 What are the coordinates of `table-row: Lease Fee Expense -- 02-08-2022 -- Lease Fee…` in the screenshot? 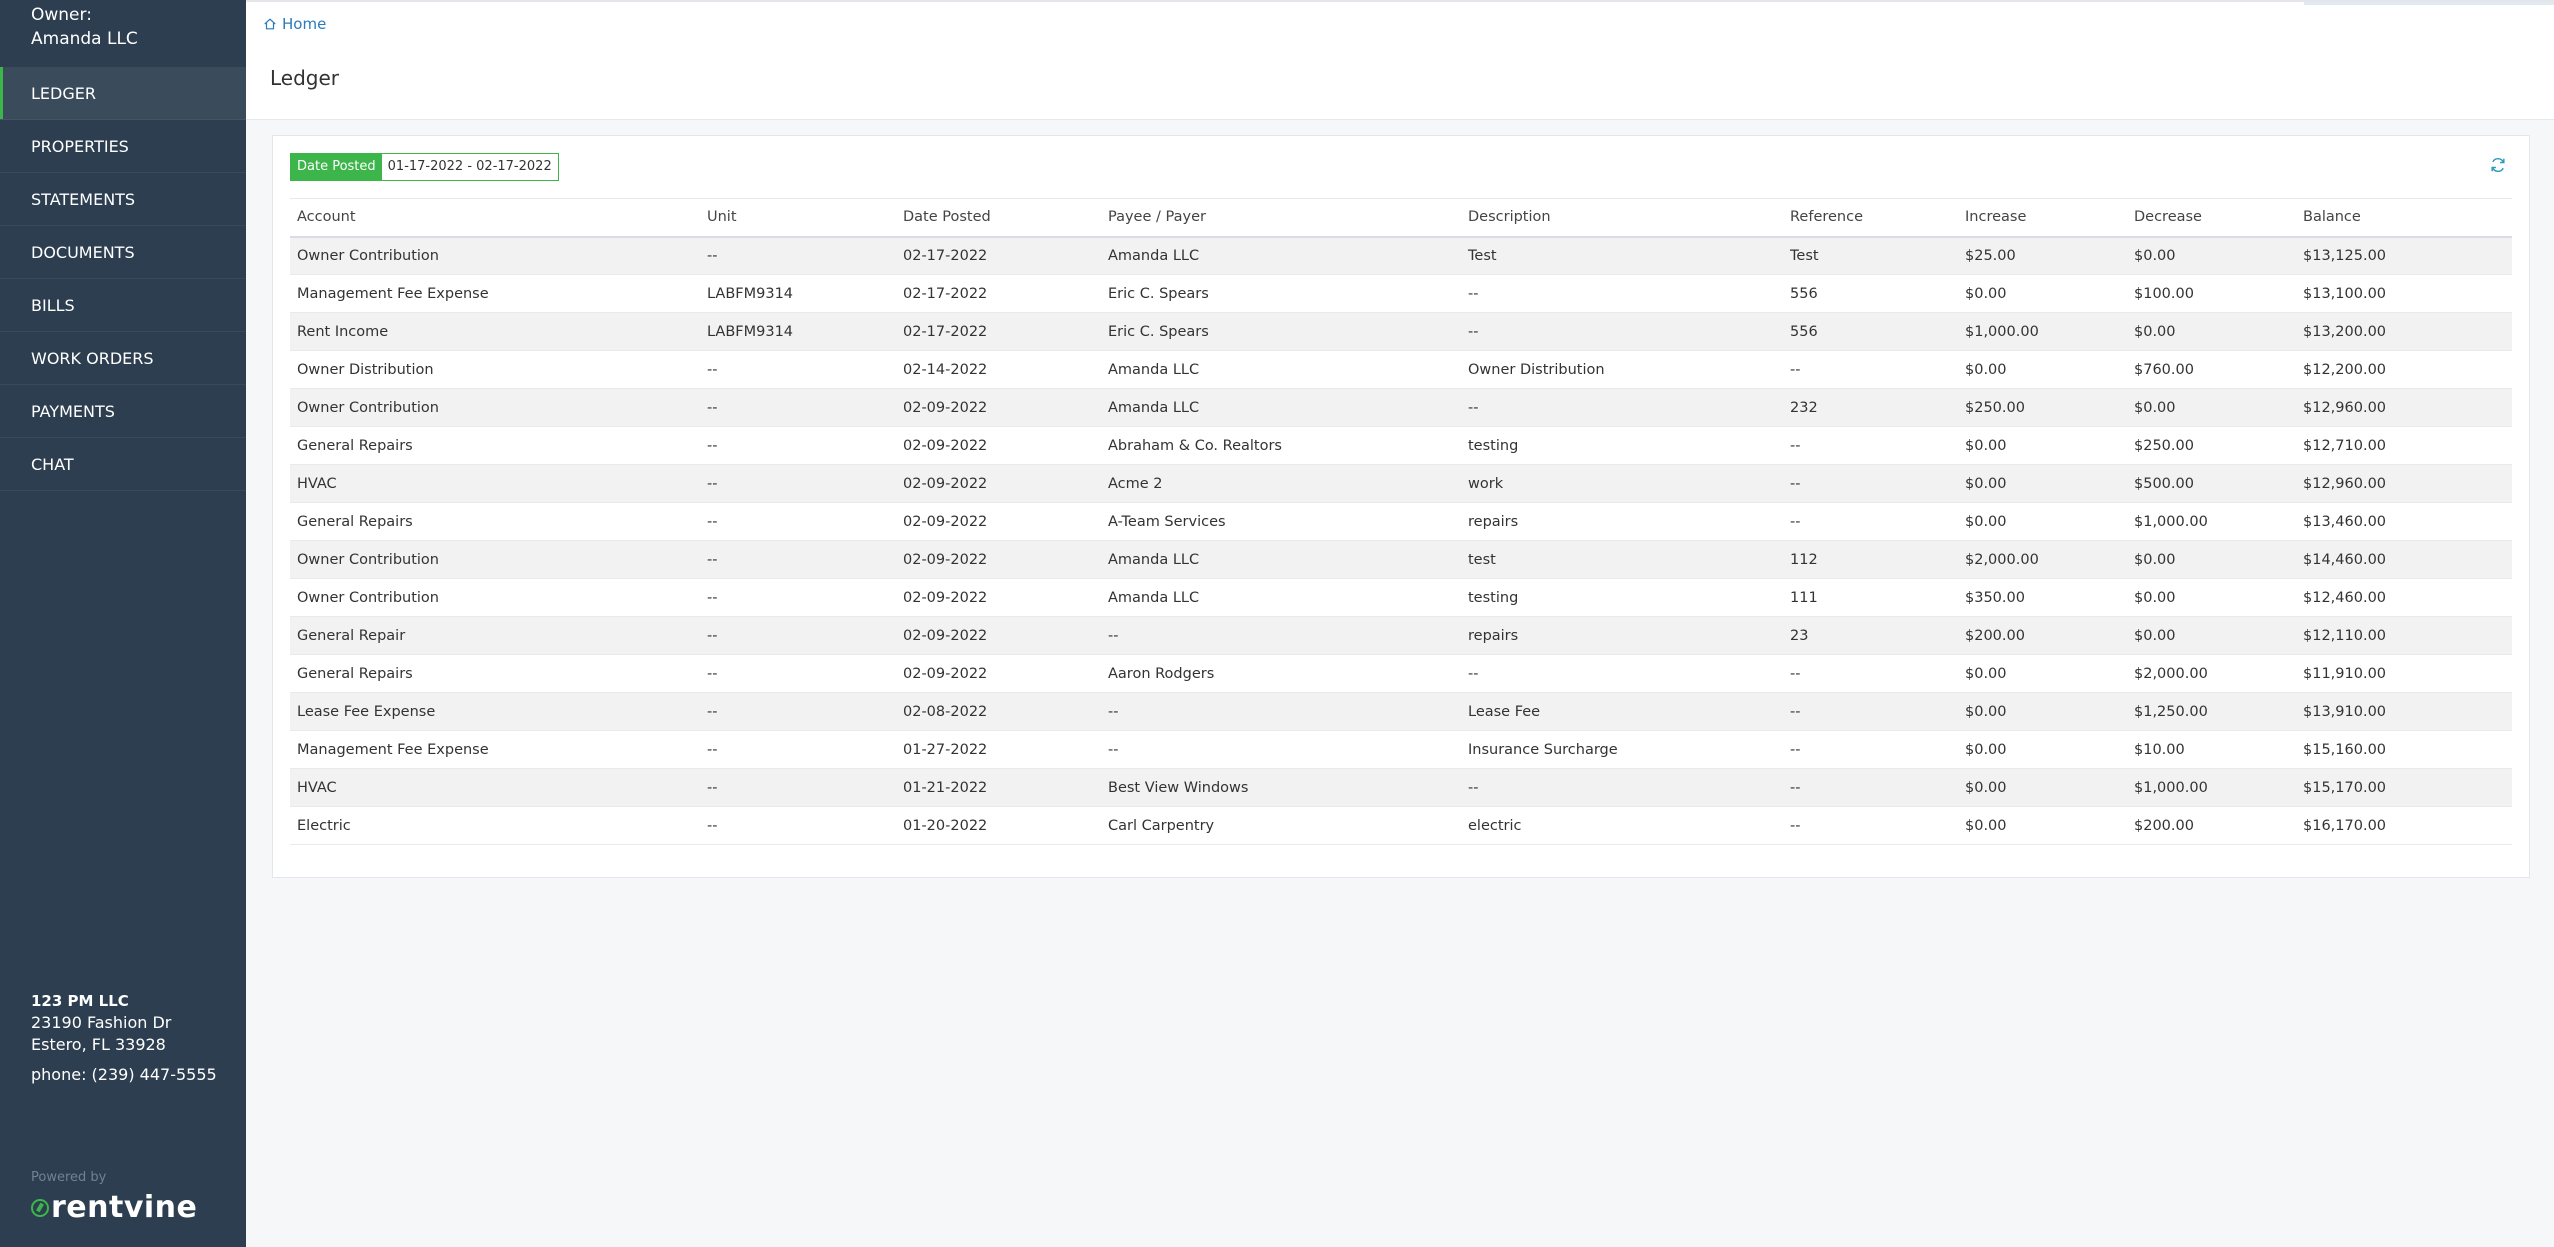 It's located at (1401, 711).